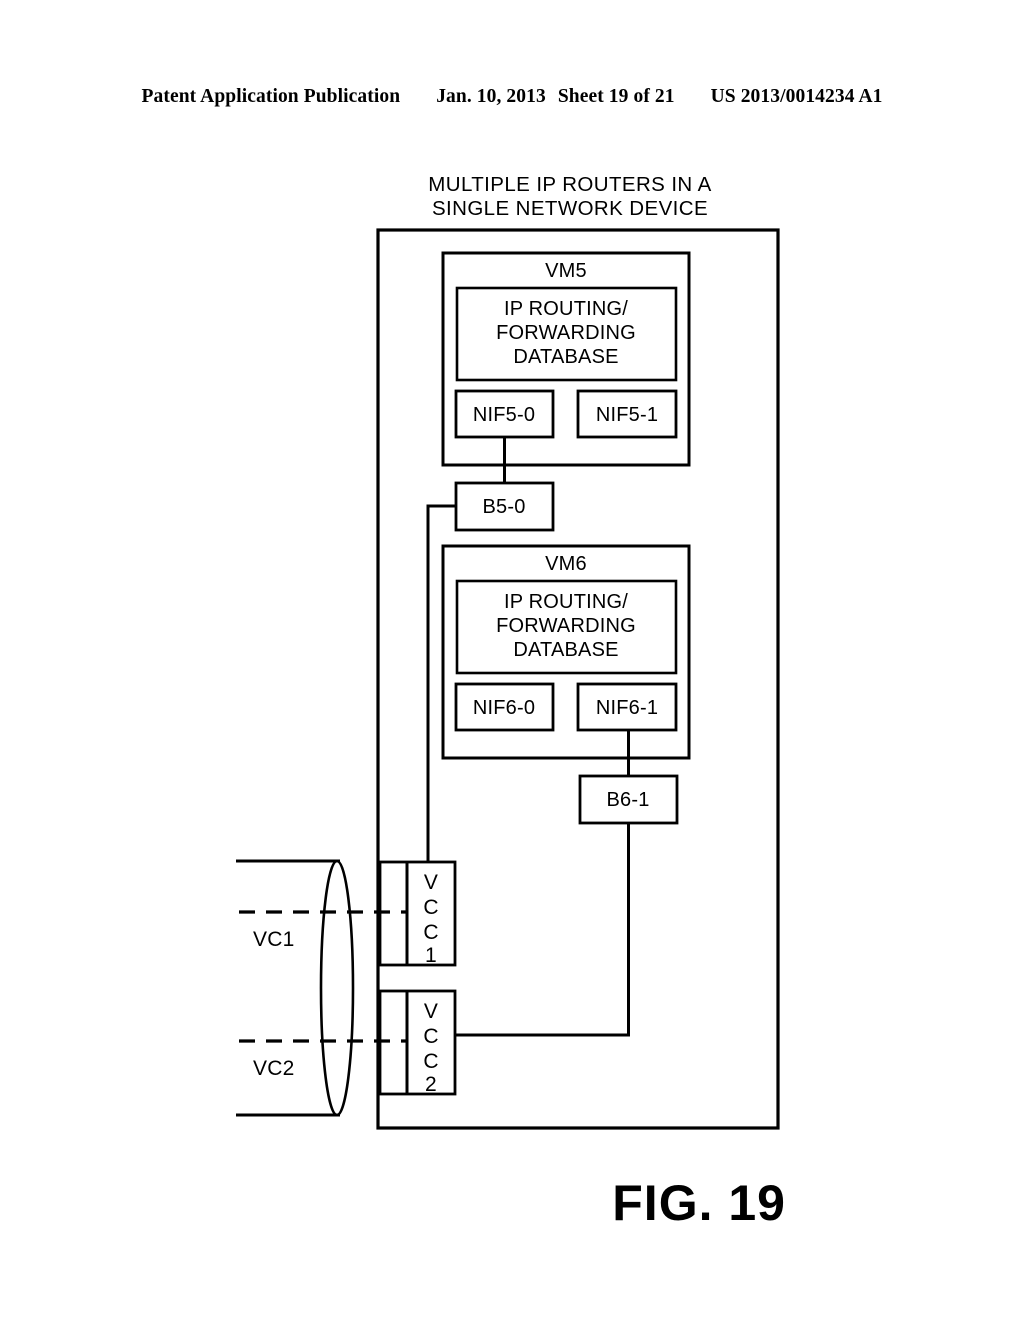 Image resolution: width=1024 pixels, height=1320 pixels. I want to click on nif6-1-label: NIF6-1, so click(627, 708).